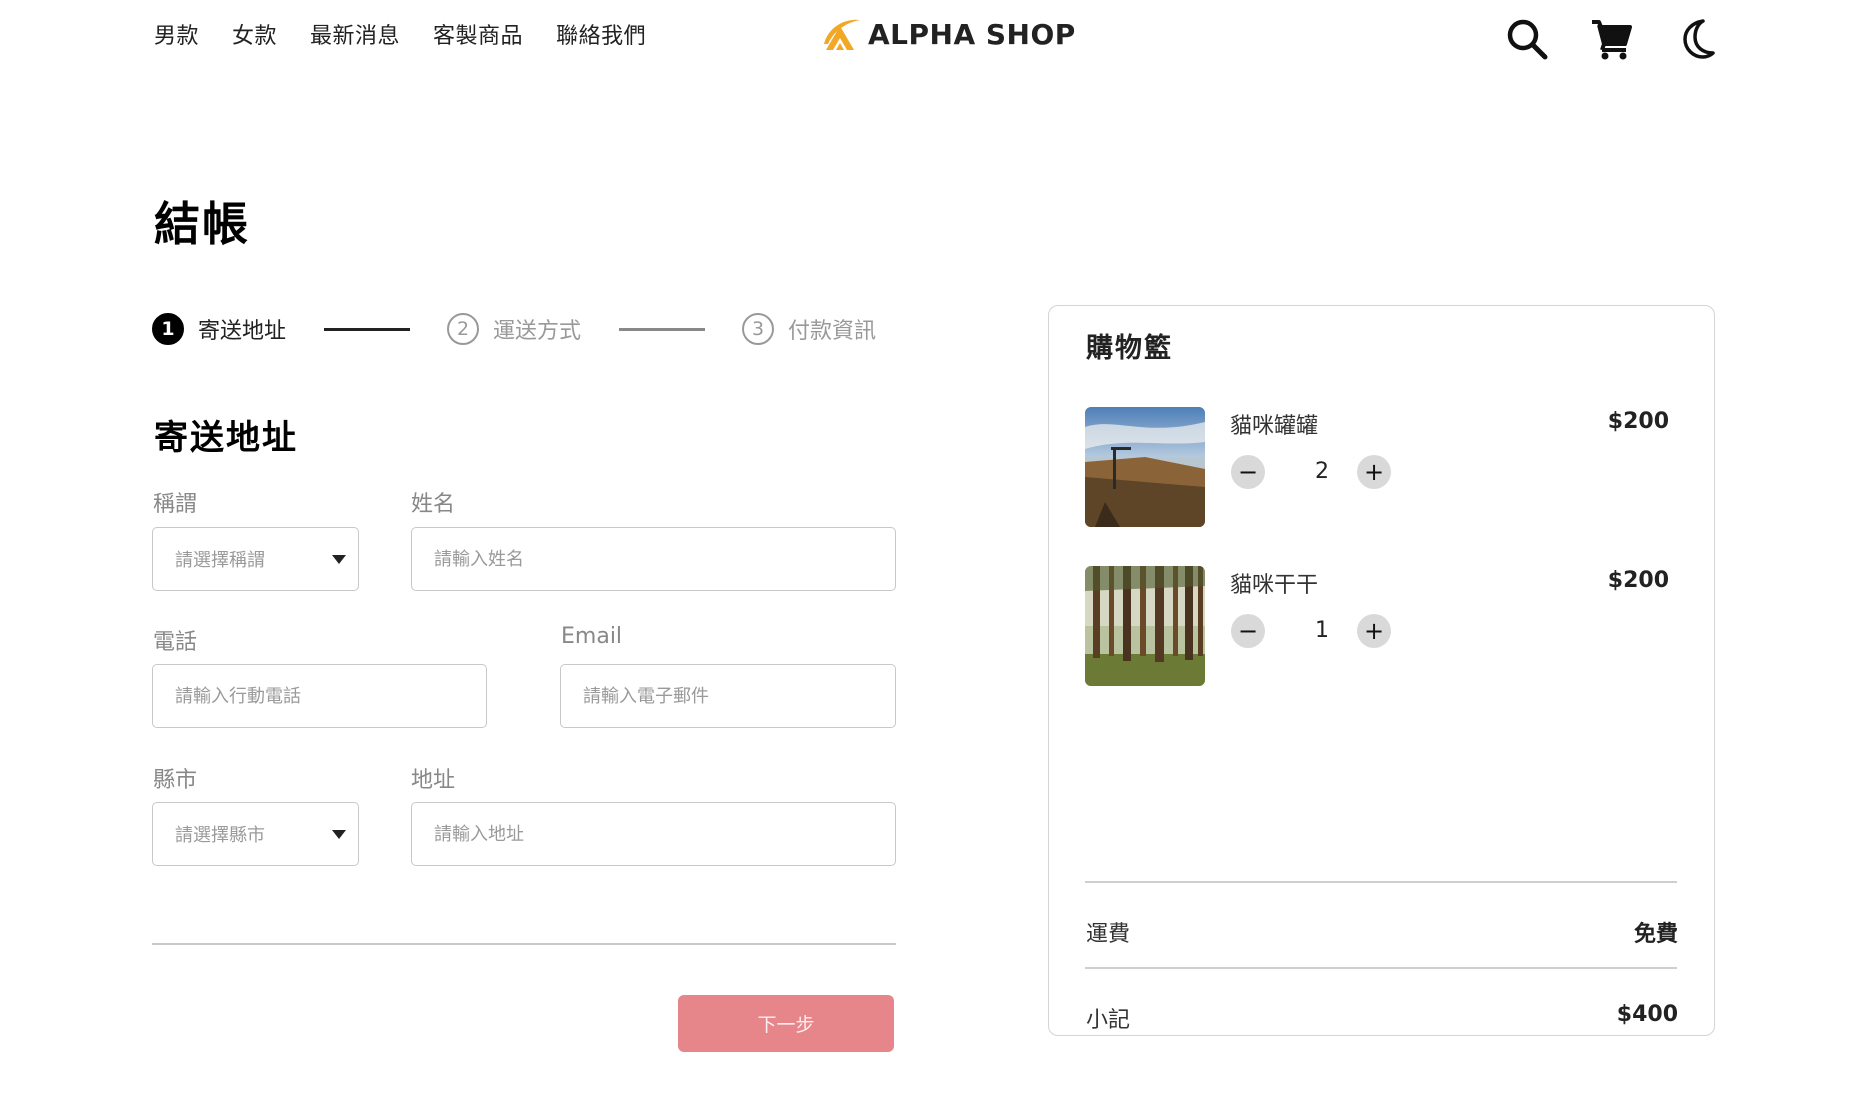 The image size is (1857, 1107). Describe the element at coordinates (664, 834) in the screenshot. I see `address-input` at that location.